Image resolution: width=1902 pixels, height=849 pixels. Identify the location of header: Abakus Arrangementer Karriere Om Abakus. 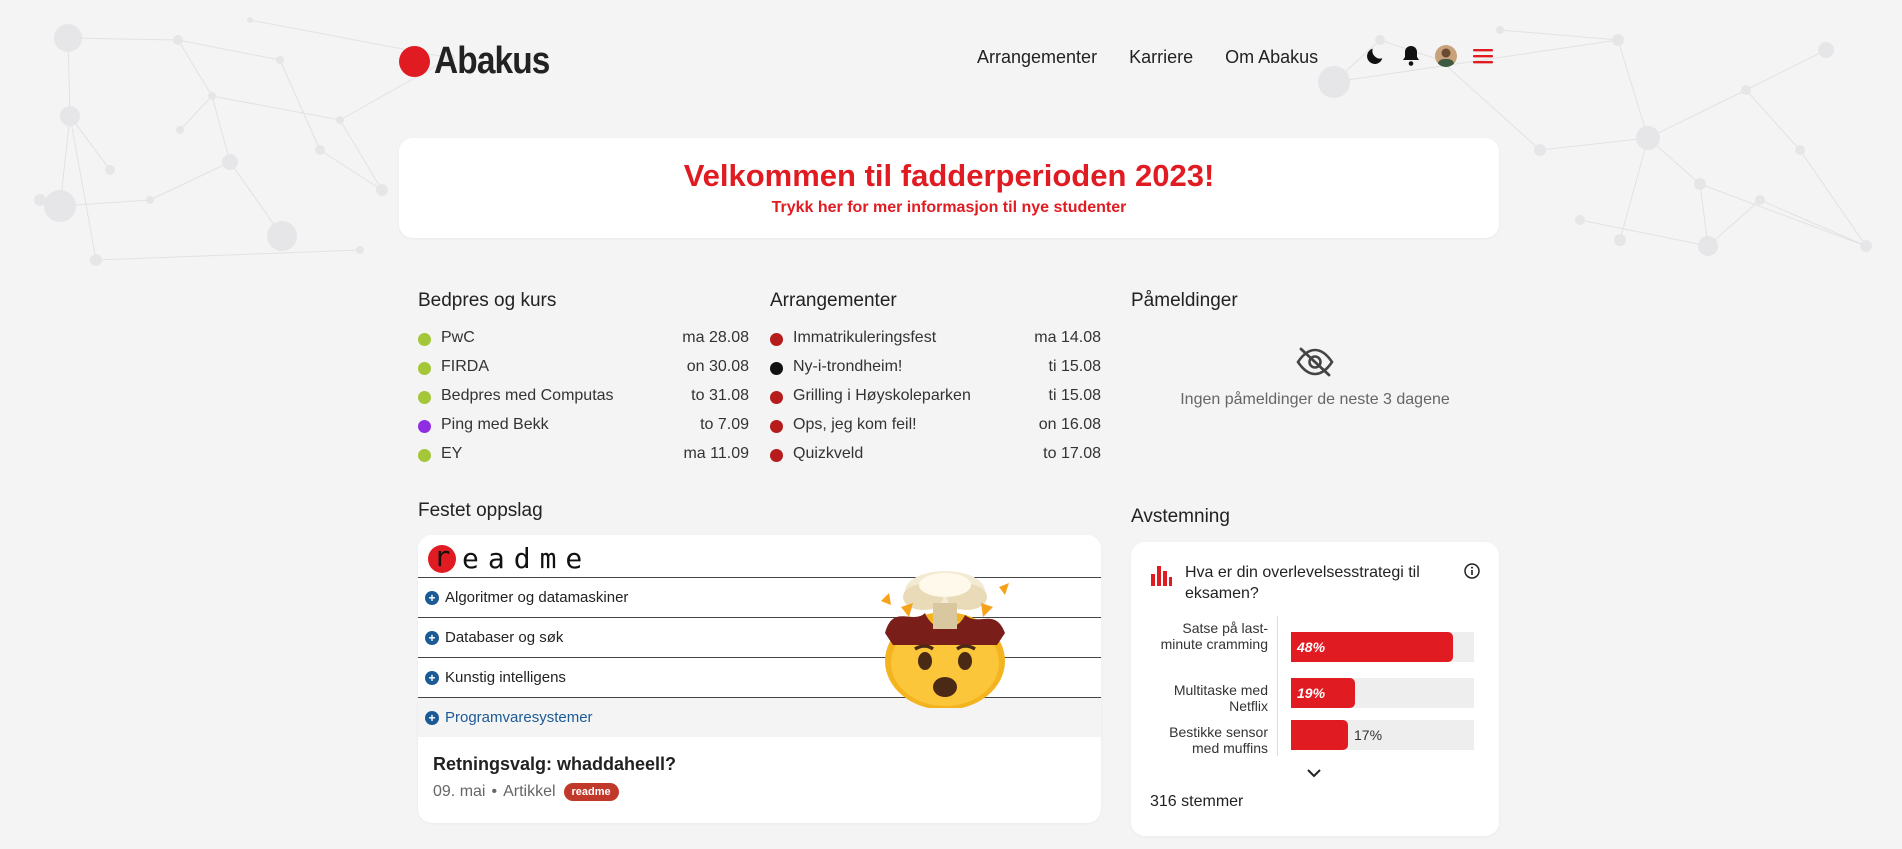
(949, 58).